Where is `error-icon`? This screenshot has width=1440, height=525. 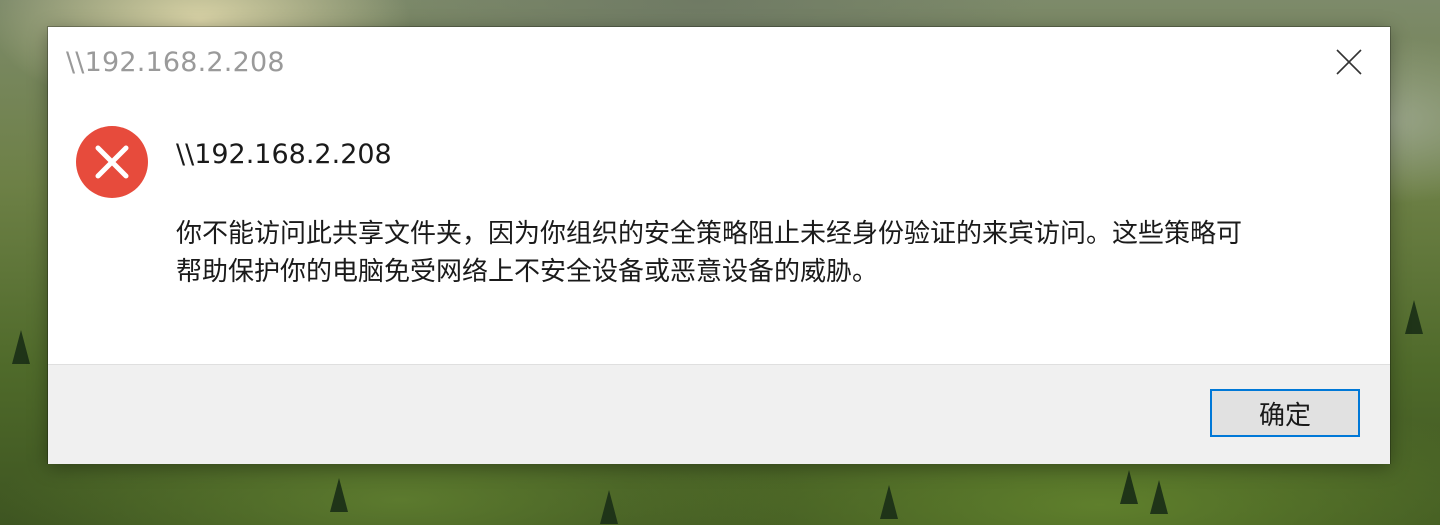 error-icon is located at coordinates (112, 162).